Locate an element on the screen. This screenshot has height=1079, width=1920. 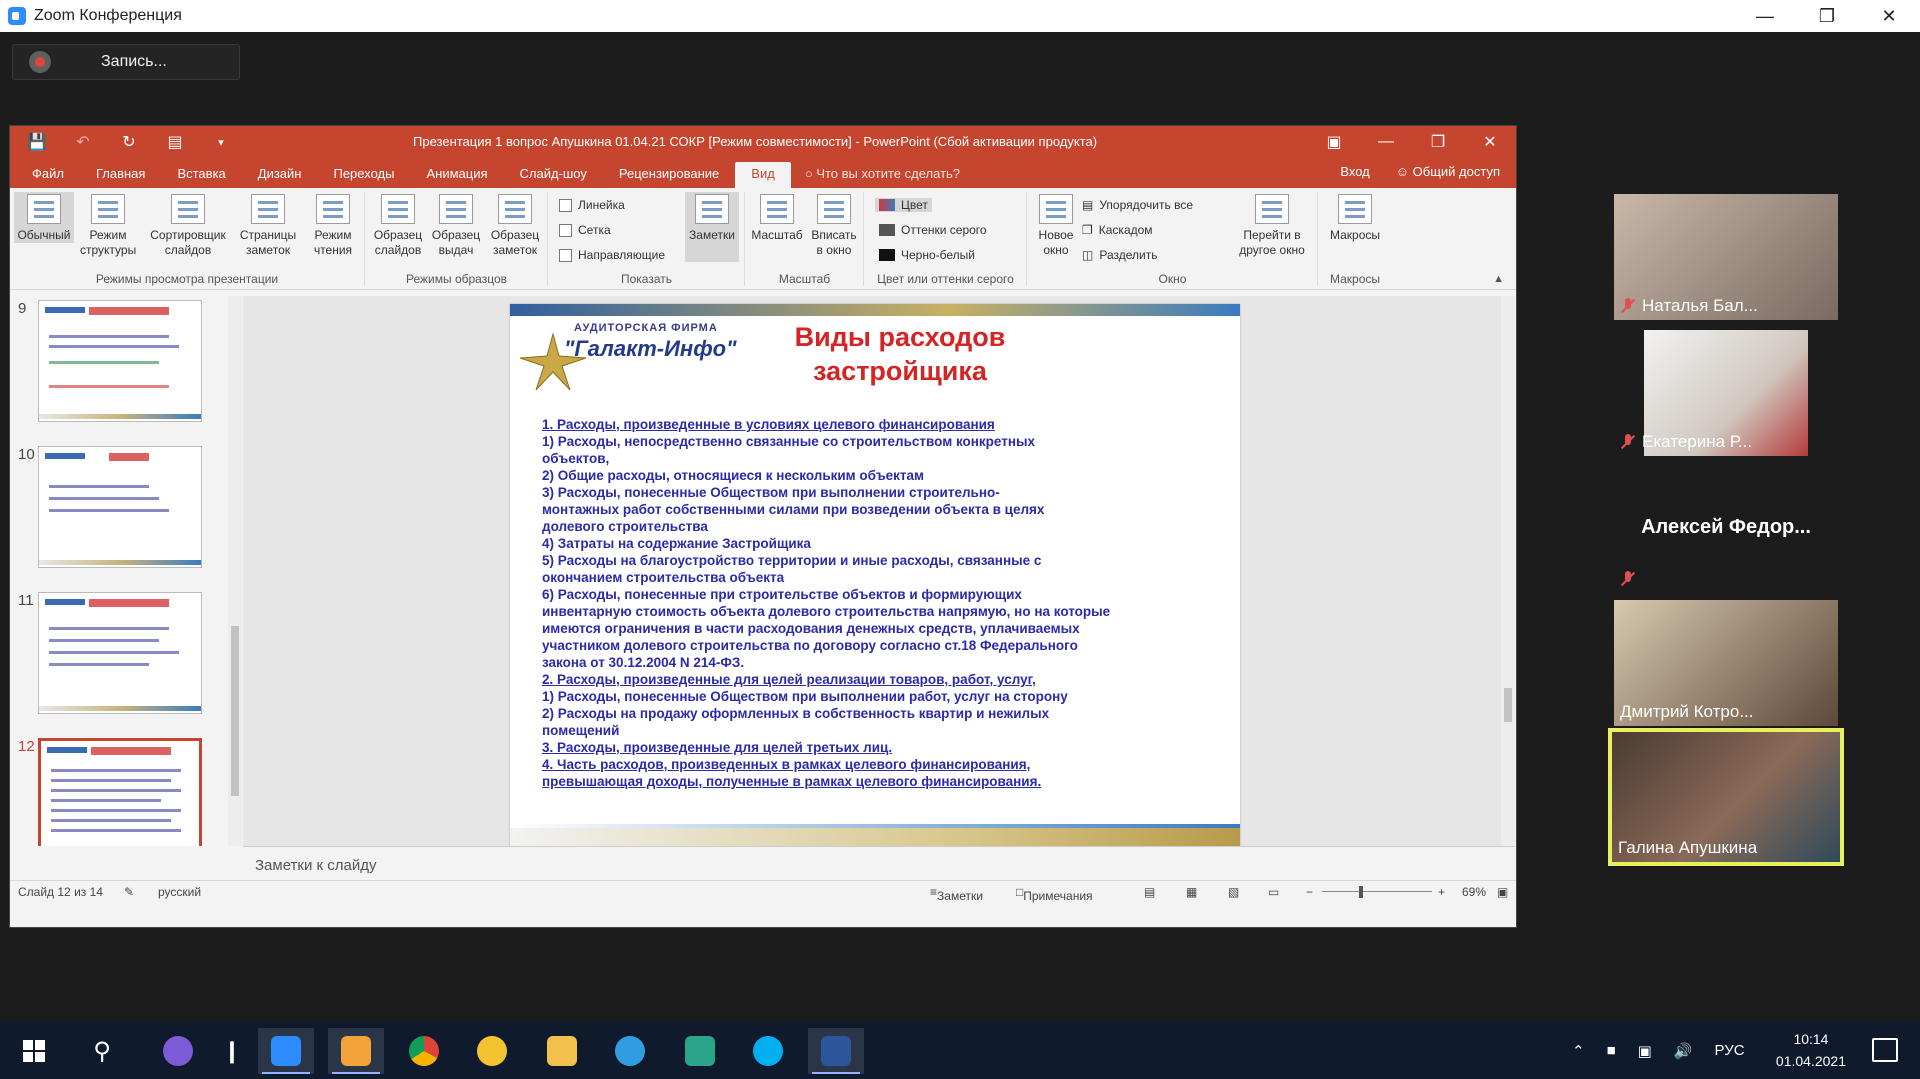
fit-to-window-button: Вписать в окно is located at coordinates (834, 225).